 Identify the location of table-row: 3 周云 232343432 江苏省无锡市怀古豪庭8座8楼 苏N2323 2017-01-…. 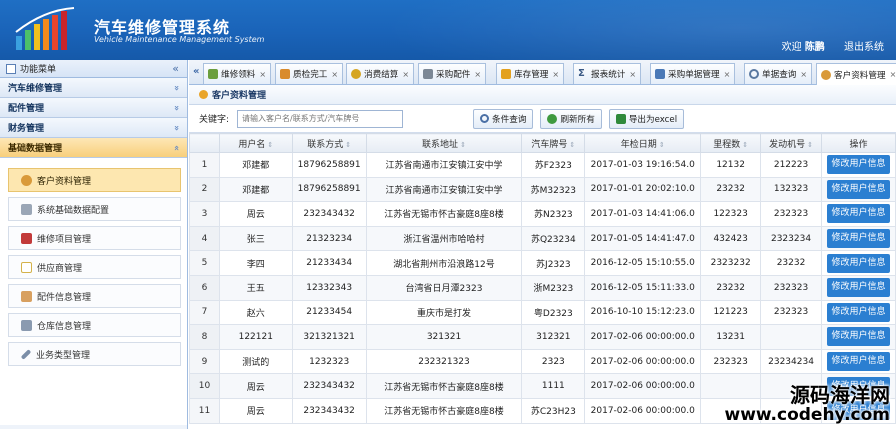
(542, 214).